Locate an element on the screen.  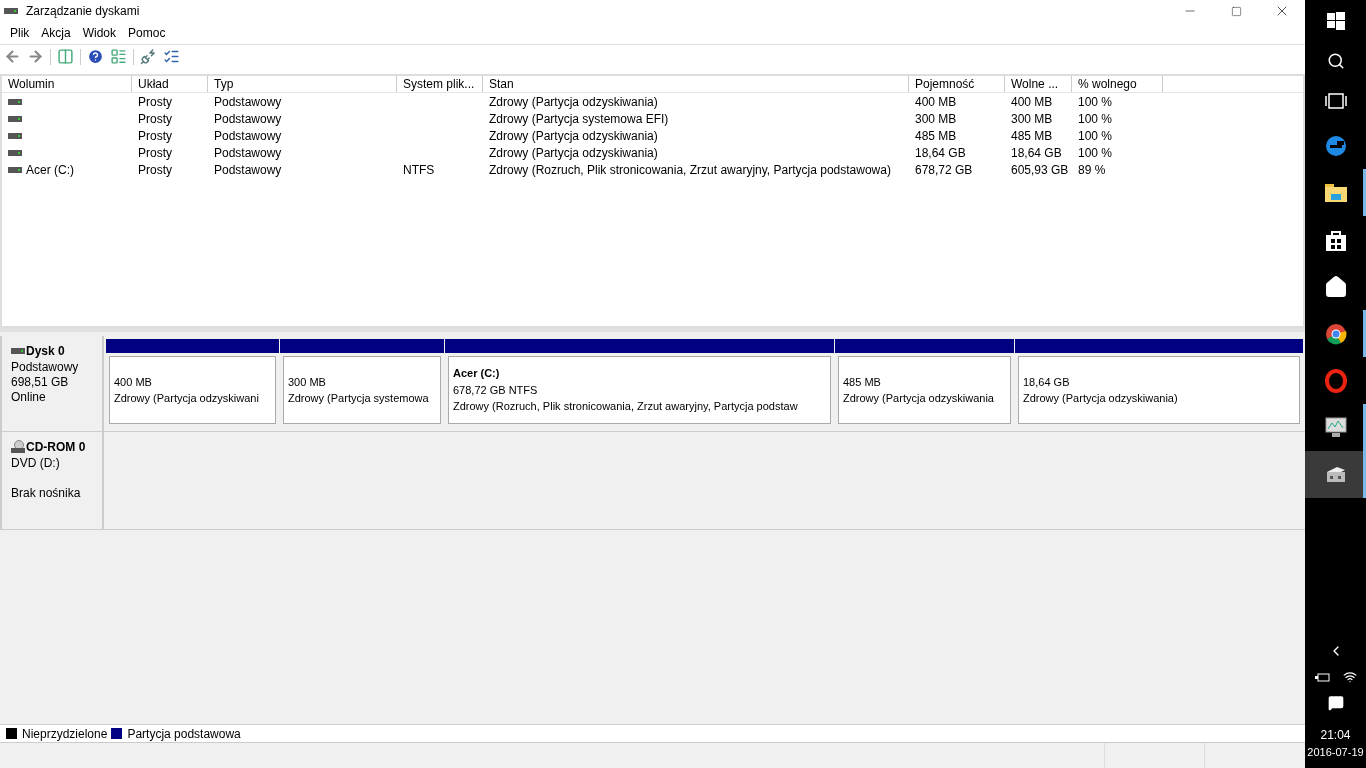
disk-detail: Online is located at coordinates (29, 397).